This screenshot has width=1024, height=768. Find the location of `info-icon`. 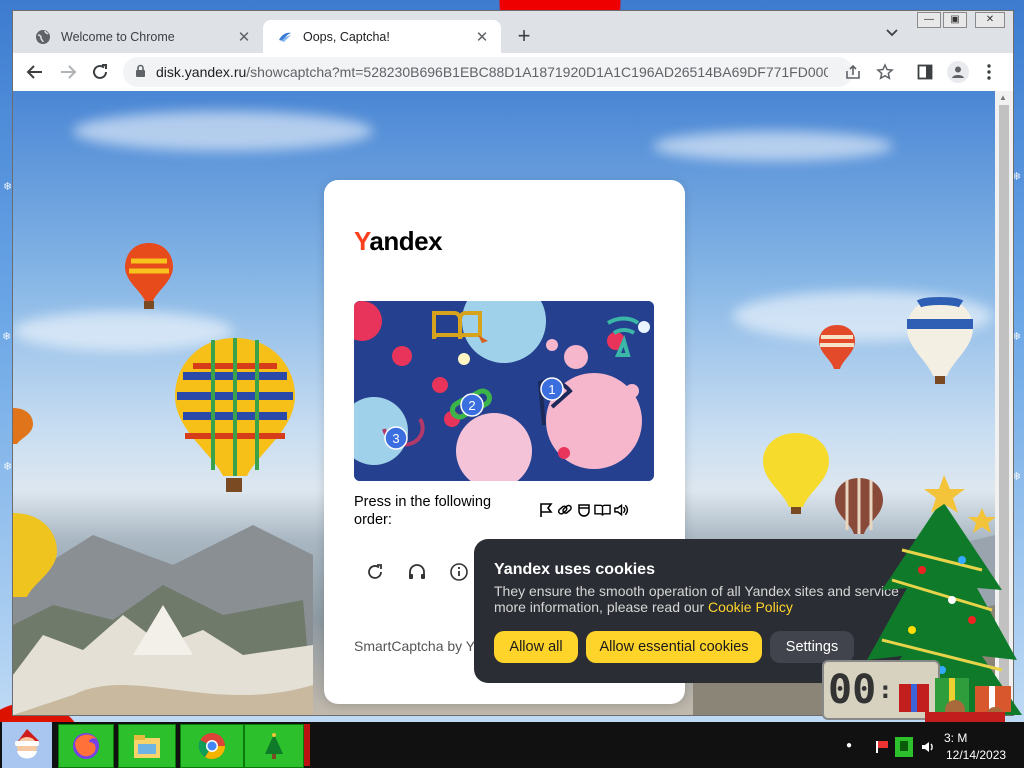

info-icon is located at coordinates (459, 572).